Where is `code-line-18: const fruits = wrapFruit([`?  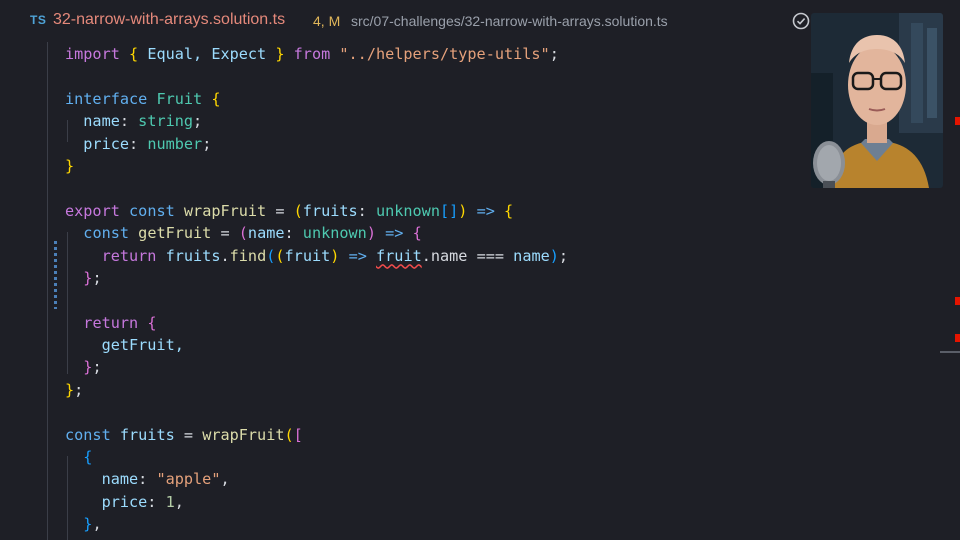 code-line-18: const fruits = wrapFruit([ is located at coordinates (316, 435).